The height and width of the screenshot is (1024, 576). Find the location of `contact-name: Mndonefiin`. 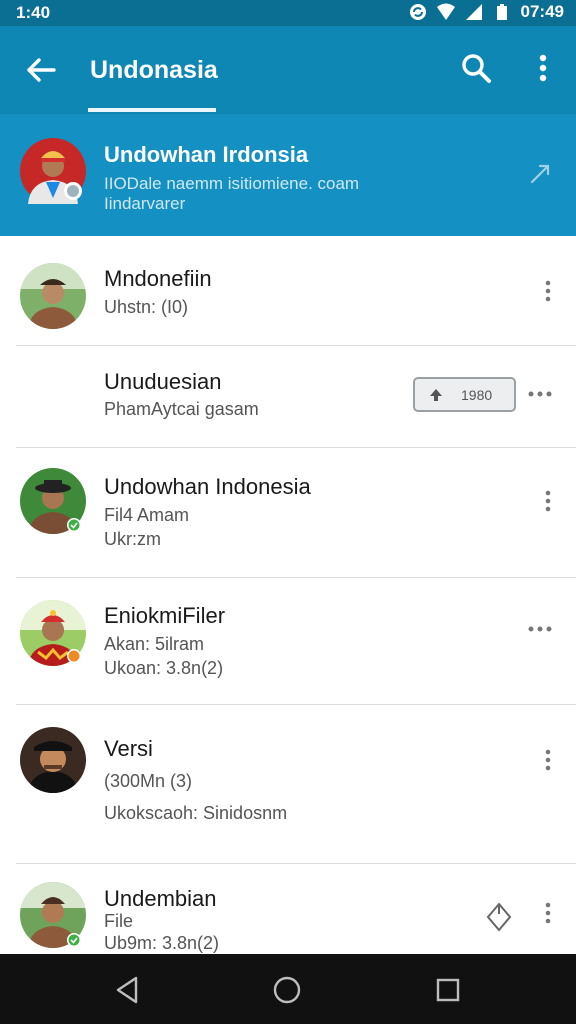

contact-name: Mndonefiin is located at coordinates (158, 278).